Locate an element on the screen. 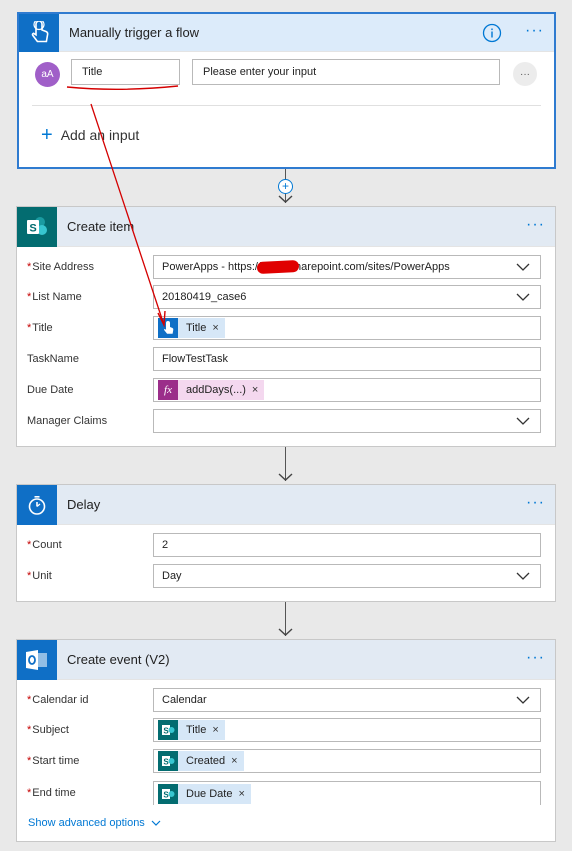  due-date-token: fx addDays(...) × is located at coordinates (211, 390).